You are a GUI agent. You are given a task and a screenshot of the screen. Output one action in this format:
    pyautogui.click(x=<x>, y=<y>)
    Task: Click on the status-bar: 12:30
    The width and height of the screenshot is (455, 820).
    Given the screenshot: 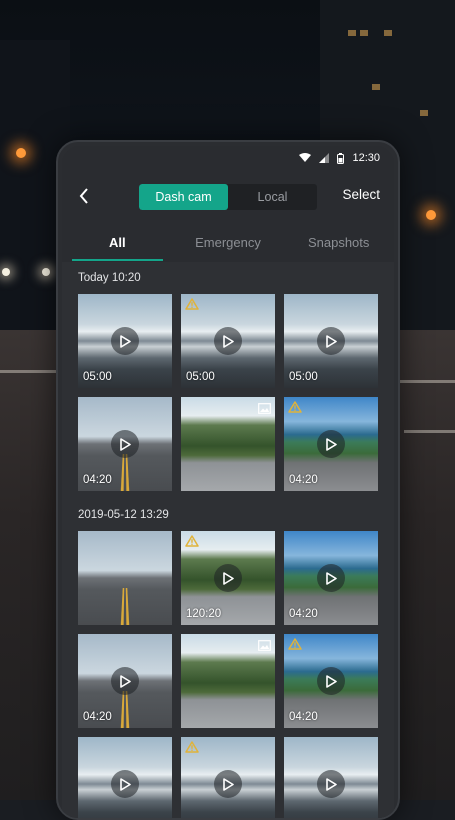 What is the action you would take?
    pyautogui.click(x=228, y=158)
    